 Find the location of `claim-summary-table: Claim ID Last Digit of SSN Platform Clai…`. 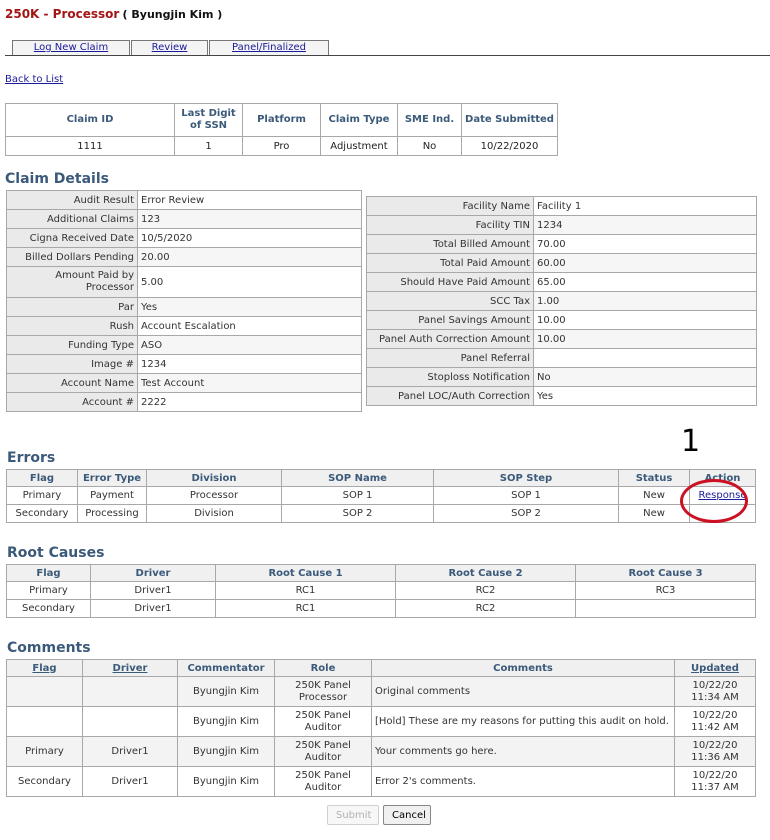

claim-summary-table: Claim ID Last Digit of SSN Platform Clai… is located at coordinates (281, 129).